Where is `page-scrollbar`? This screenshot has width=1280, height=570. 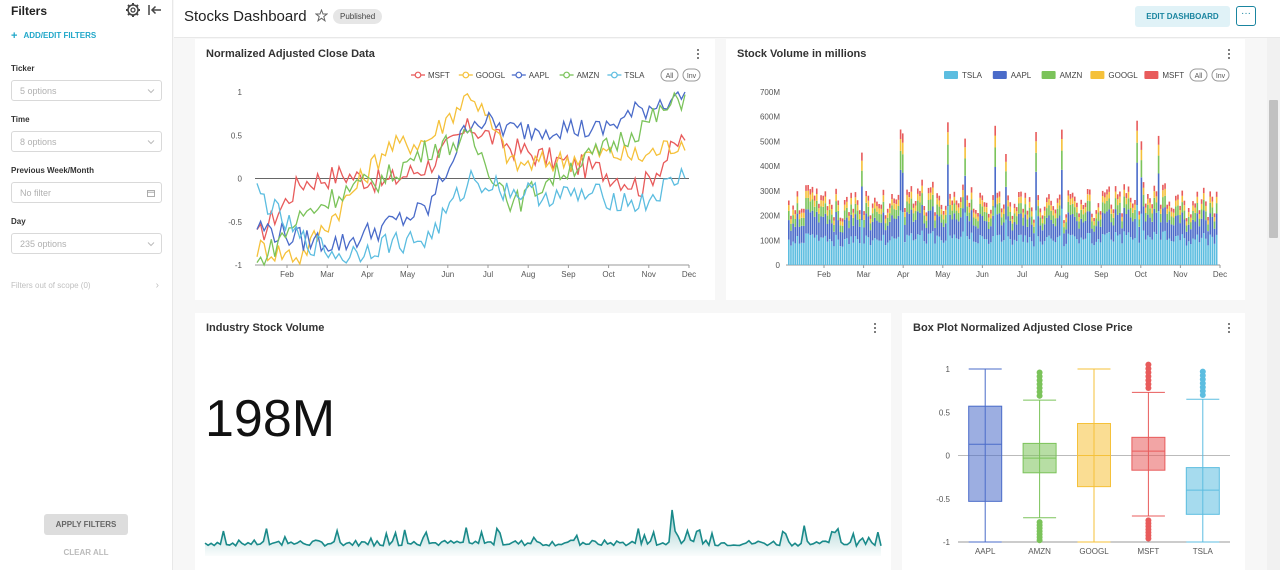
page-scrollbar is located at coordinates (1273, 304).